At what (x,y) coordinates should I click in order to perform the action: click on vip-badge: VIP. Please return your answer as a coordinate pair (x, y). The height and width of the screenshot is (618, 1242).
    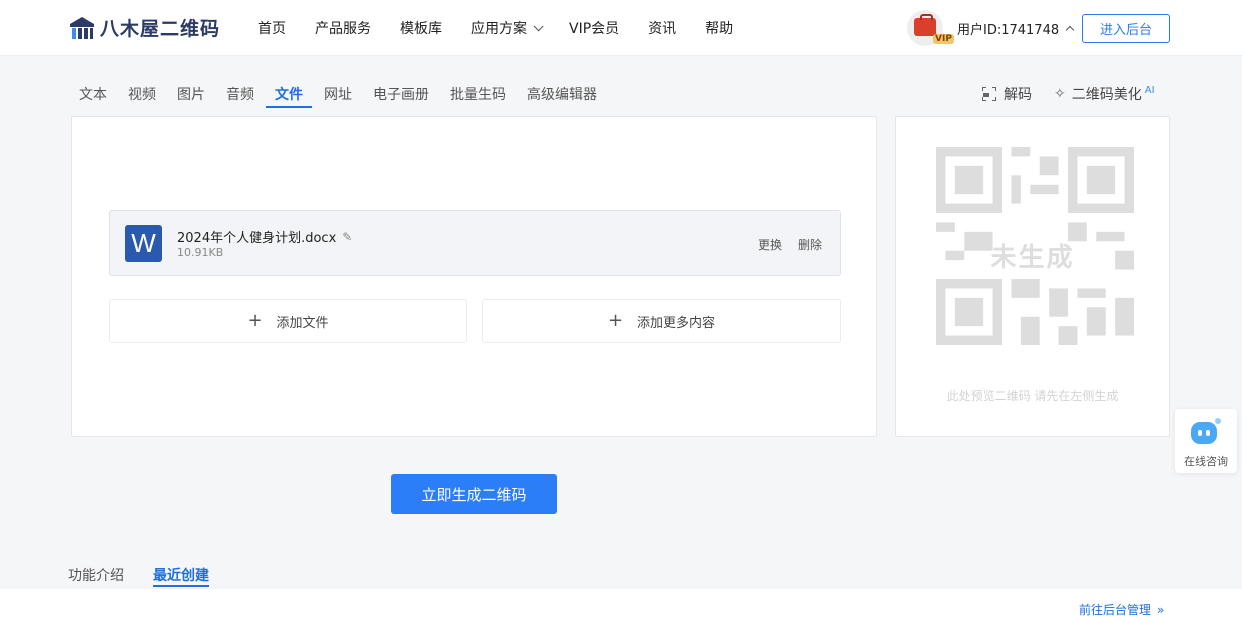
    Looking at the image, I should click on (943, 39).